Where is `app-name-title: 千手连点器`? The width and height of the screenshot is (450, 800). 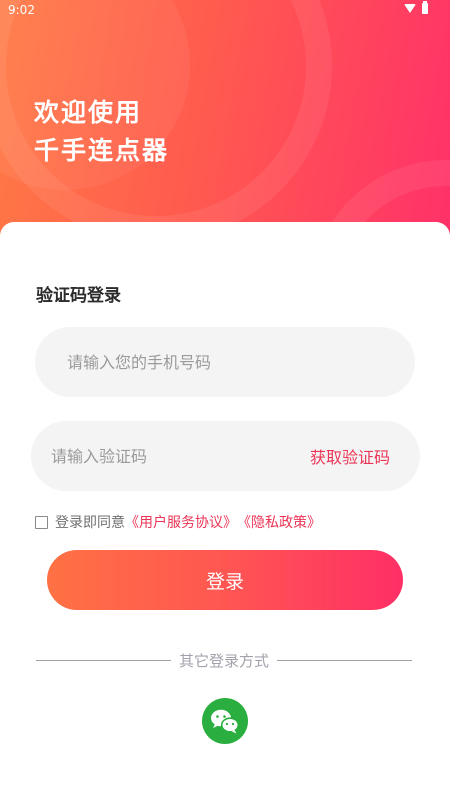 app-name-title: 千手连点器 is located at coordinates (102, 150).